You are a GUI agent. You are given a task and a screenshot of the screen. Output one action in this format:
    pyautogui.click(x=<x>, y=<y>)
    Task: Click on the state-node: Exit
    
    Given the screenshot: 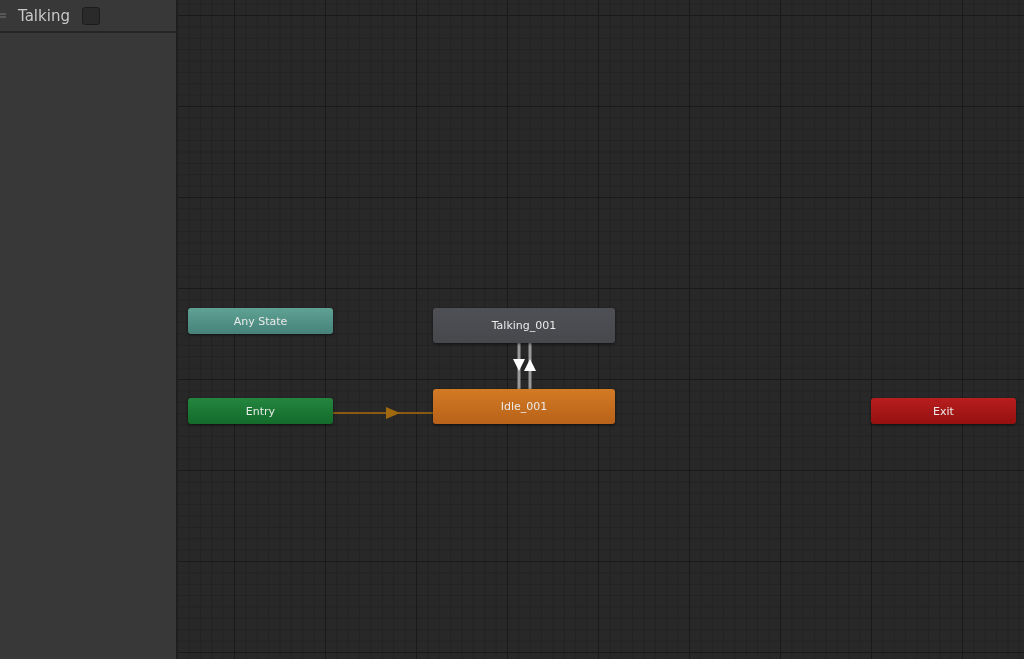 What is the action you would take?
    pyautogui.click(x=943, y=411)
    